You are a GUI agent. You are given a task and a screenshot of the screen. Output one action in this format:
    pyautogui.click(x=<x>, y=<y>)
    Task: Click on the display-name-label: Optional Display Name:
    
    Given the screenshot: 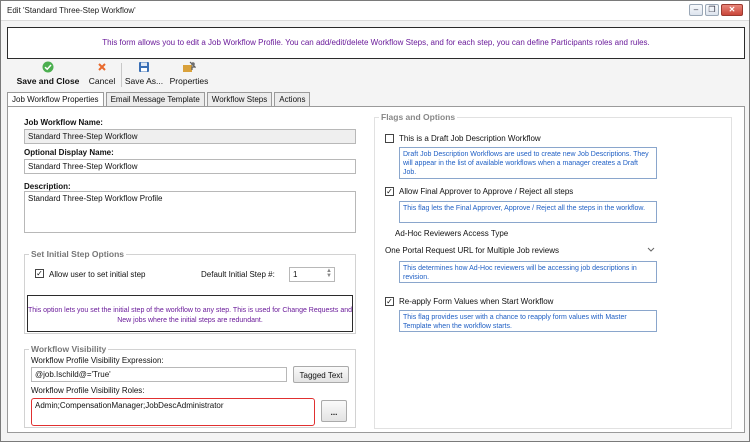 What is the action you would take?
    pyautogui.click(x=69, y=152)
    